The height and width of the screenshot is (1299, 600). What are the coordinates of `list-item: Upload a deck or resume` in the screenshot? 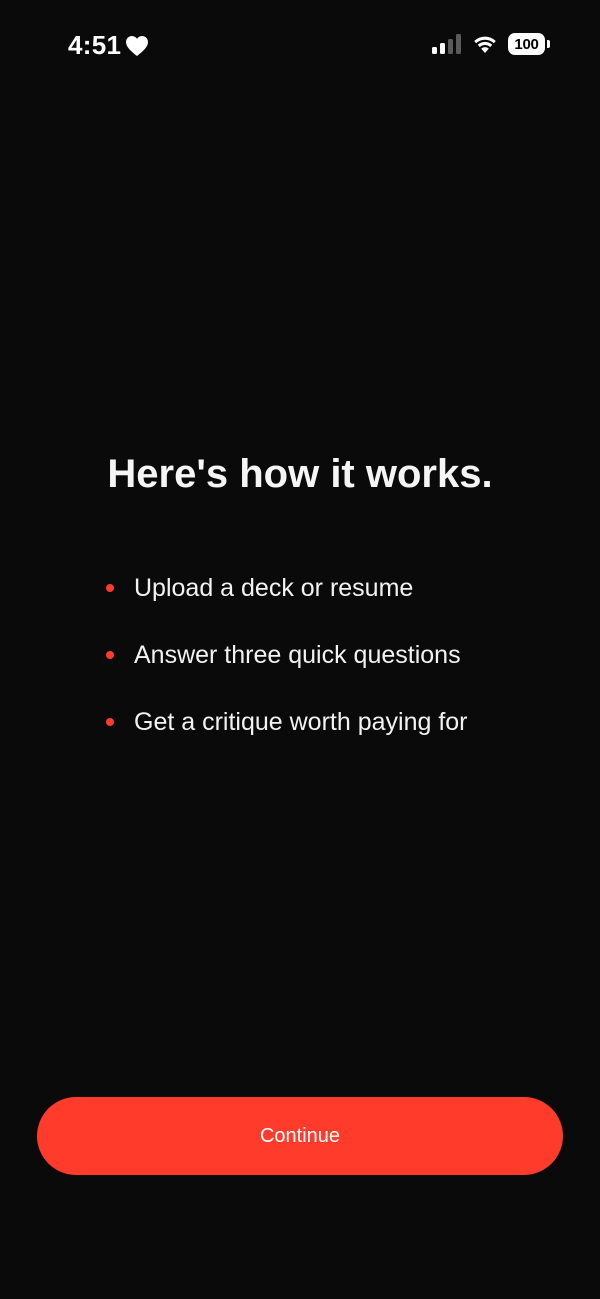 It's located at (287, 588).